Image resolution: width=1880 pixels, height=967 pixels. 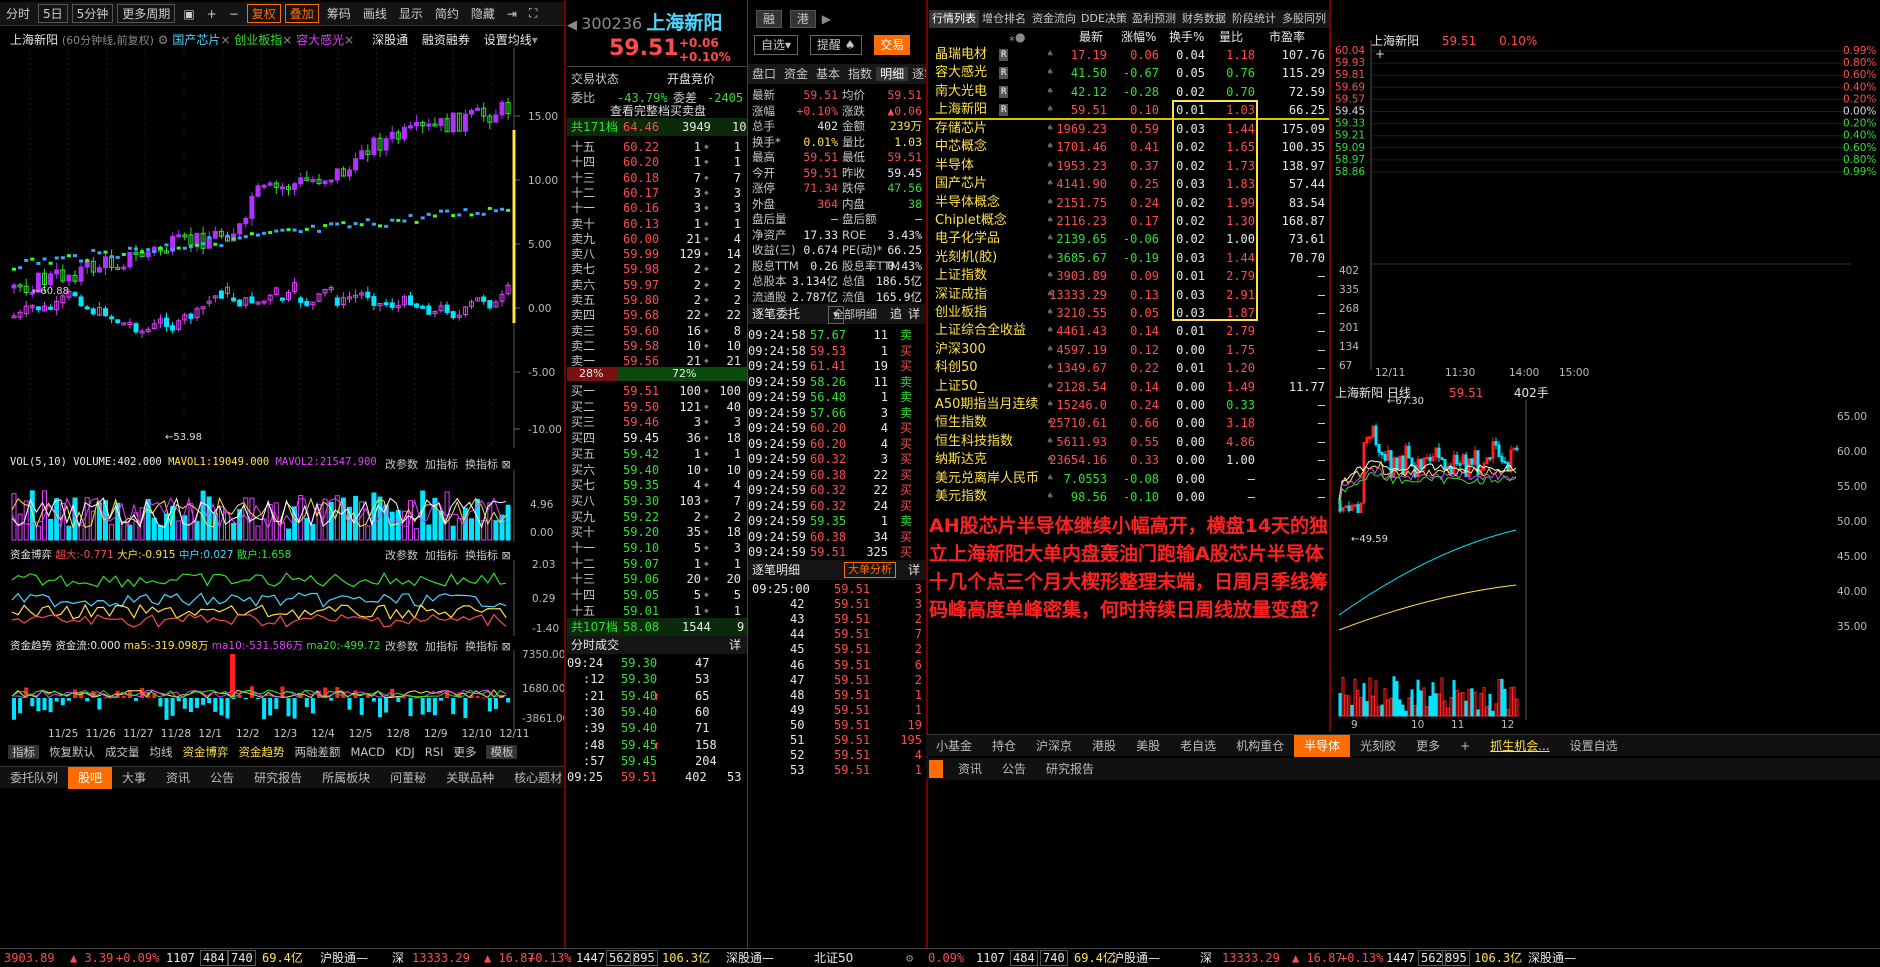 I want to click on indicator-tab-2: 成交量, so click(x=122, y=752).